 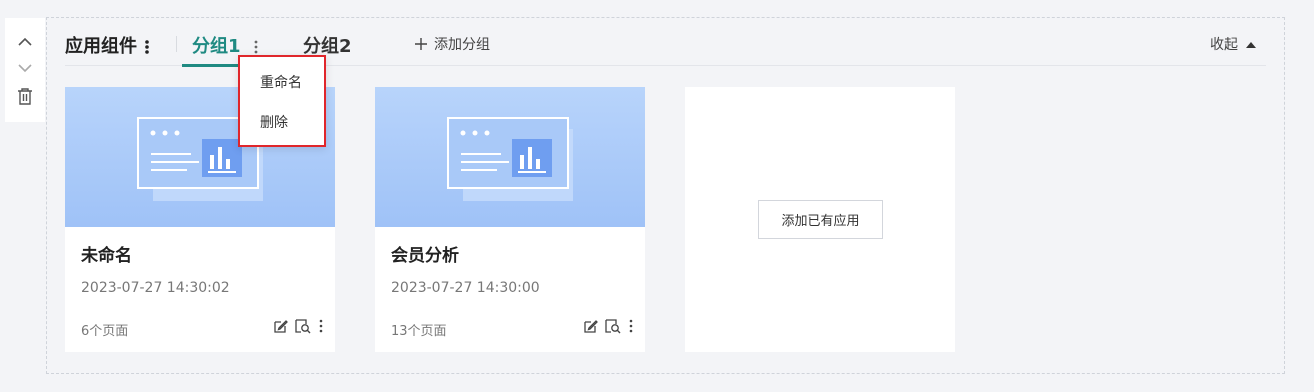 I want to click on collapse-button: 收起, so click(x=1233, y=44).